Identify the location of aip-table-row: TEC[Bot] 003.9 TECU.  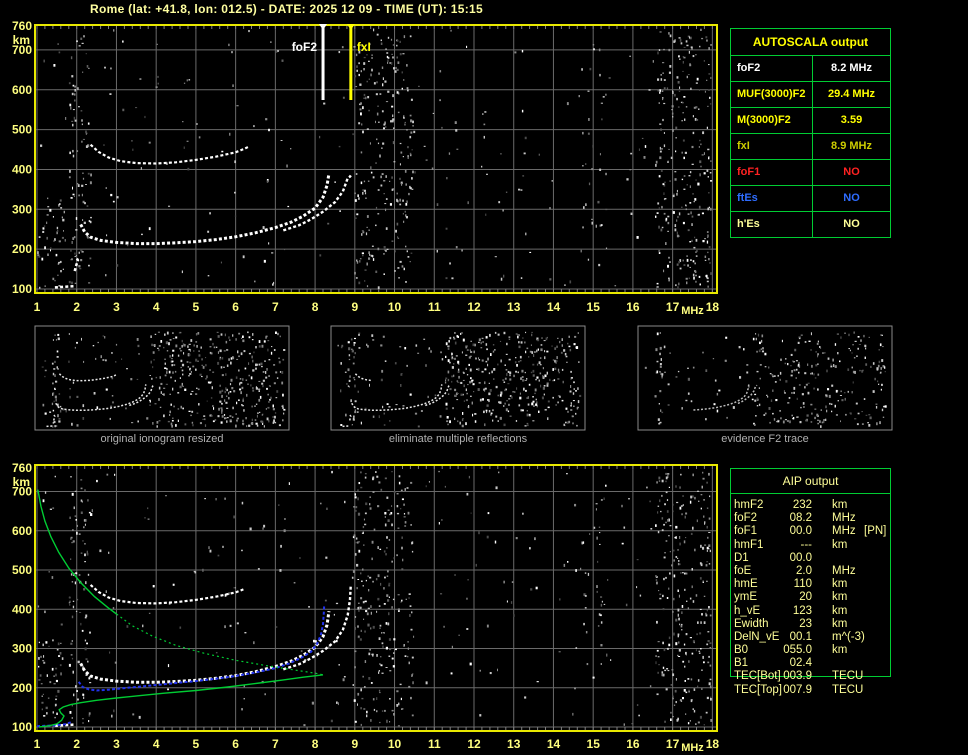
(815, 676).